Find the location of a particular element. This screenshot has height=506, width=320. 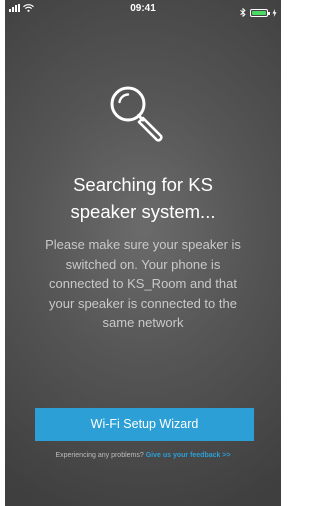

status-right is located at coordinates (258, 13).